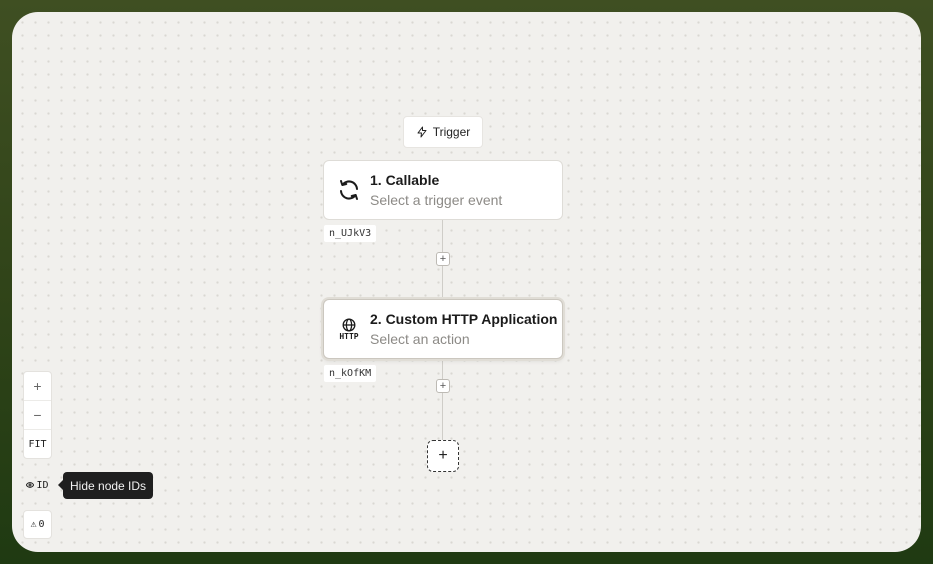 The height and width of the screenshot is (564, 933). What do you see at coordinates (464, 319) in the screenshot?
I see `node-title: 2. Custom HTTP Application` at bounding box center [464, 319].